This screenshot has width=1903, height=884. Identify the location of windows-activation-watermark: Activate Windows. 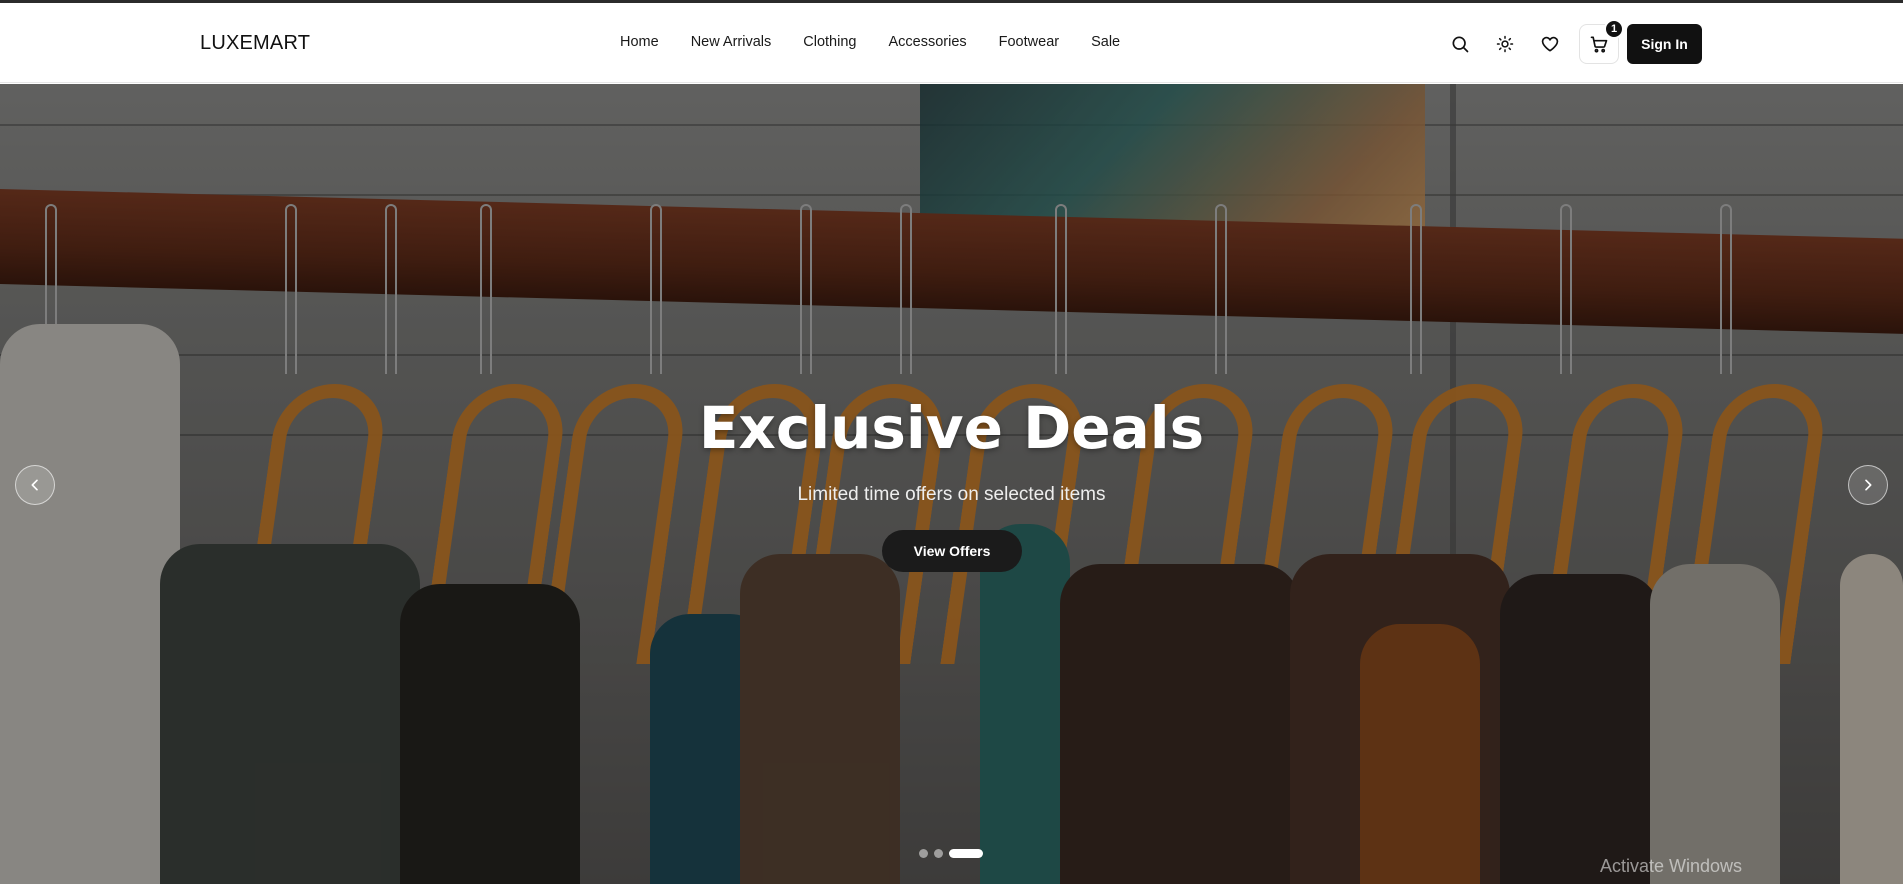
(1671, 866).